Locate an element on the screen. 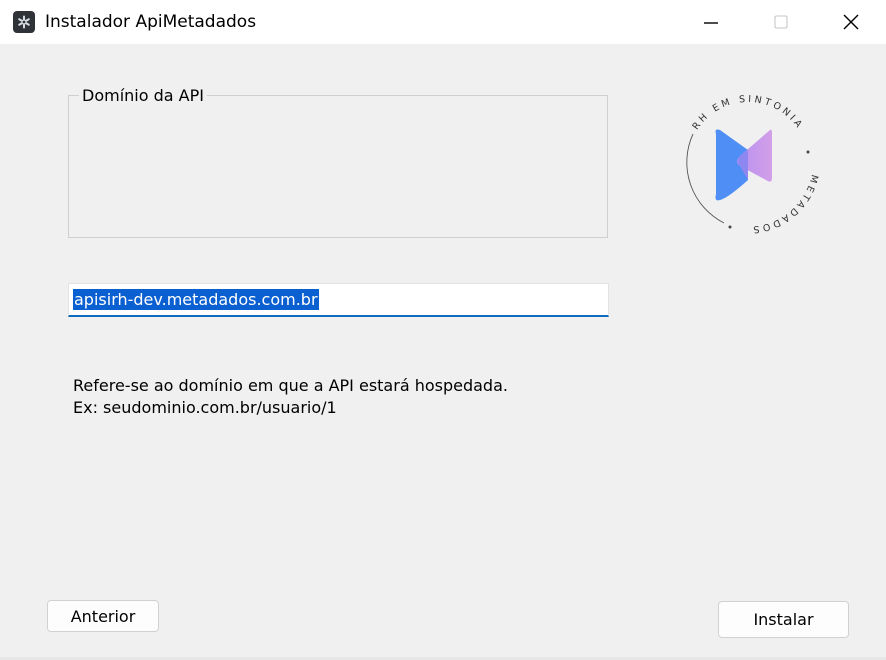 The width and height of the screenshot is (886, 660). close-icon is located at coordinates (851, 22).